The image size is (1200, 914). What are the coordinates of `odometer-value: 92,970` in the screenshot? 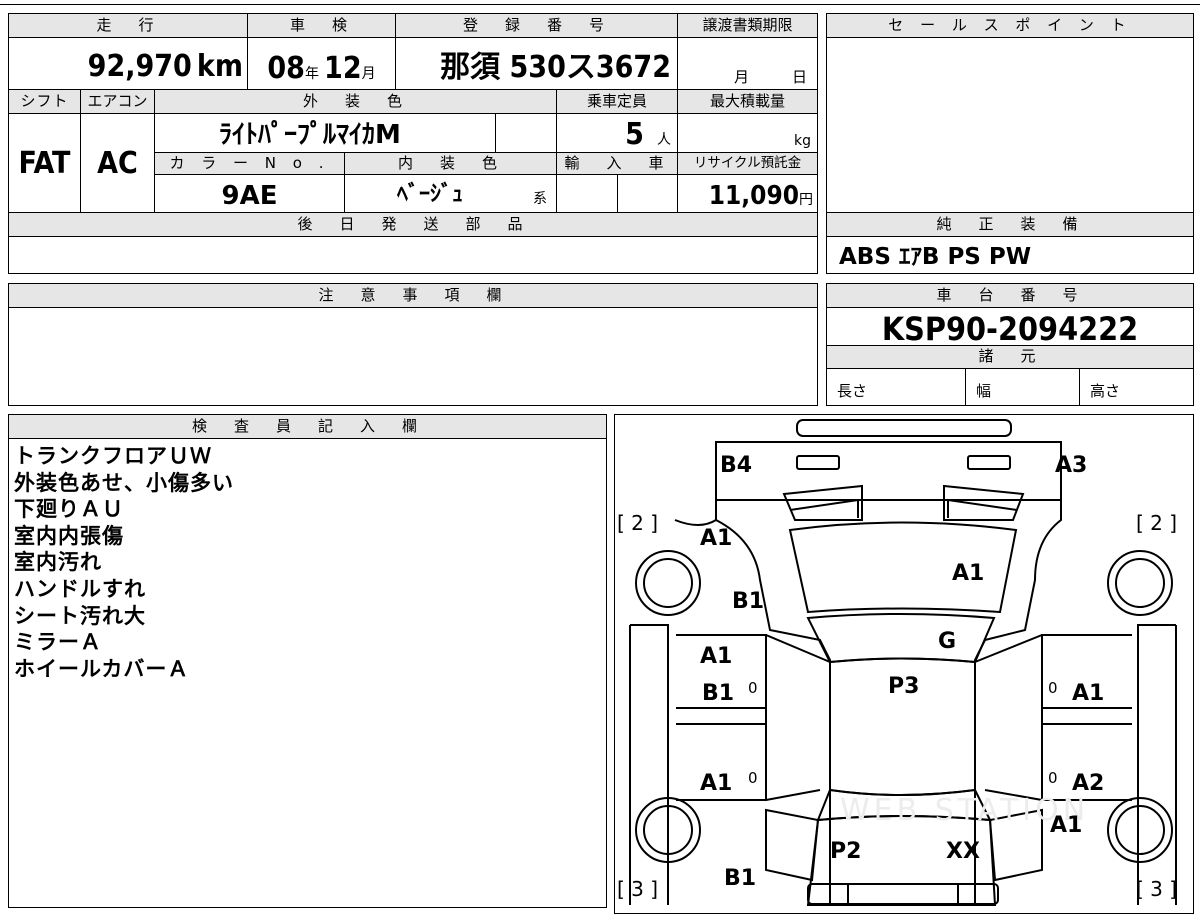 It's located at (139, 66).